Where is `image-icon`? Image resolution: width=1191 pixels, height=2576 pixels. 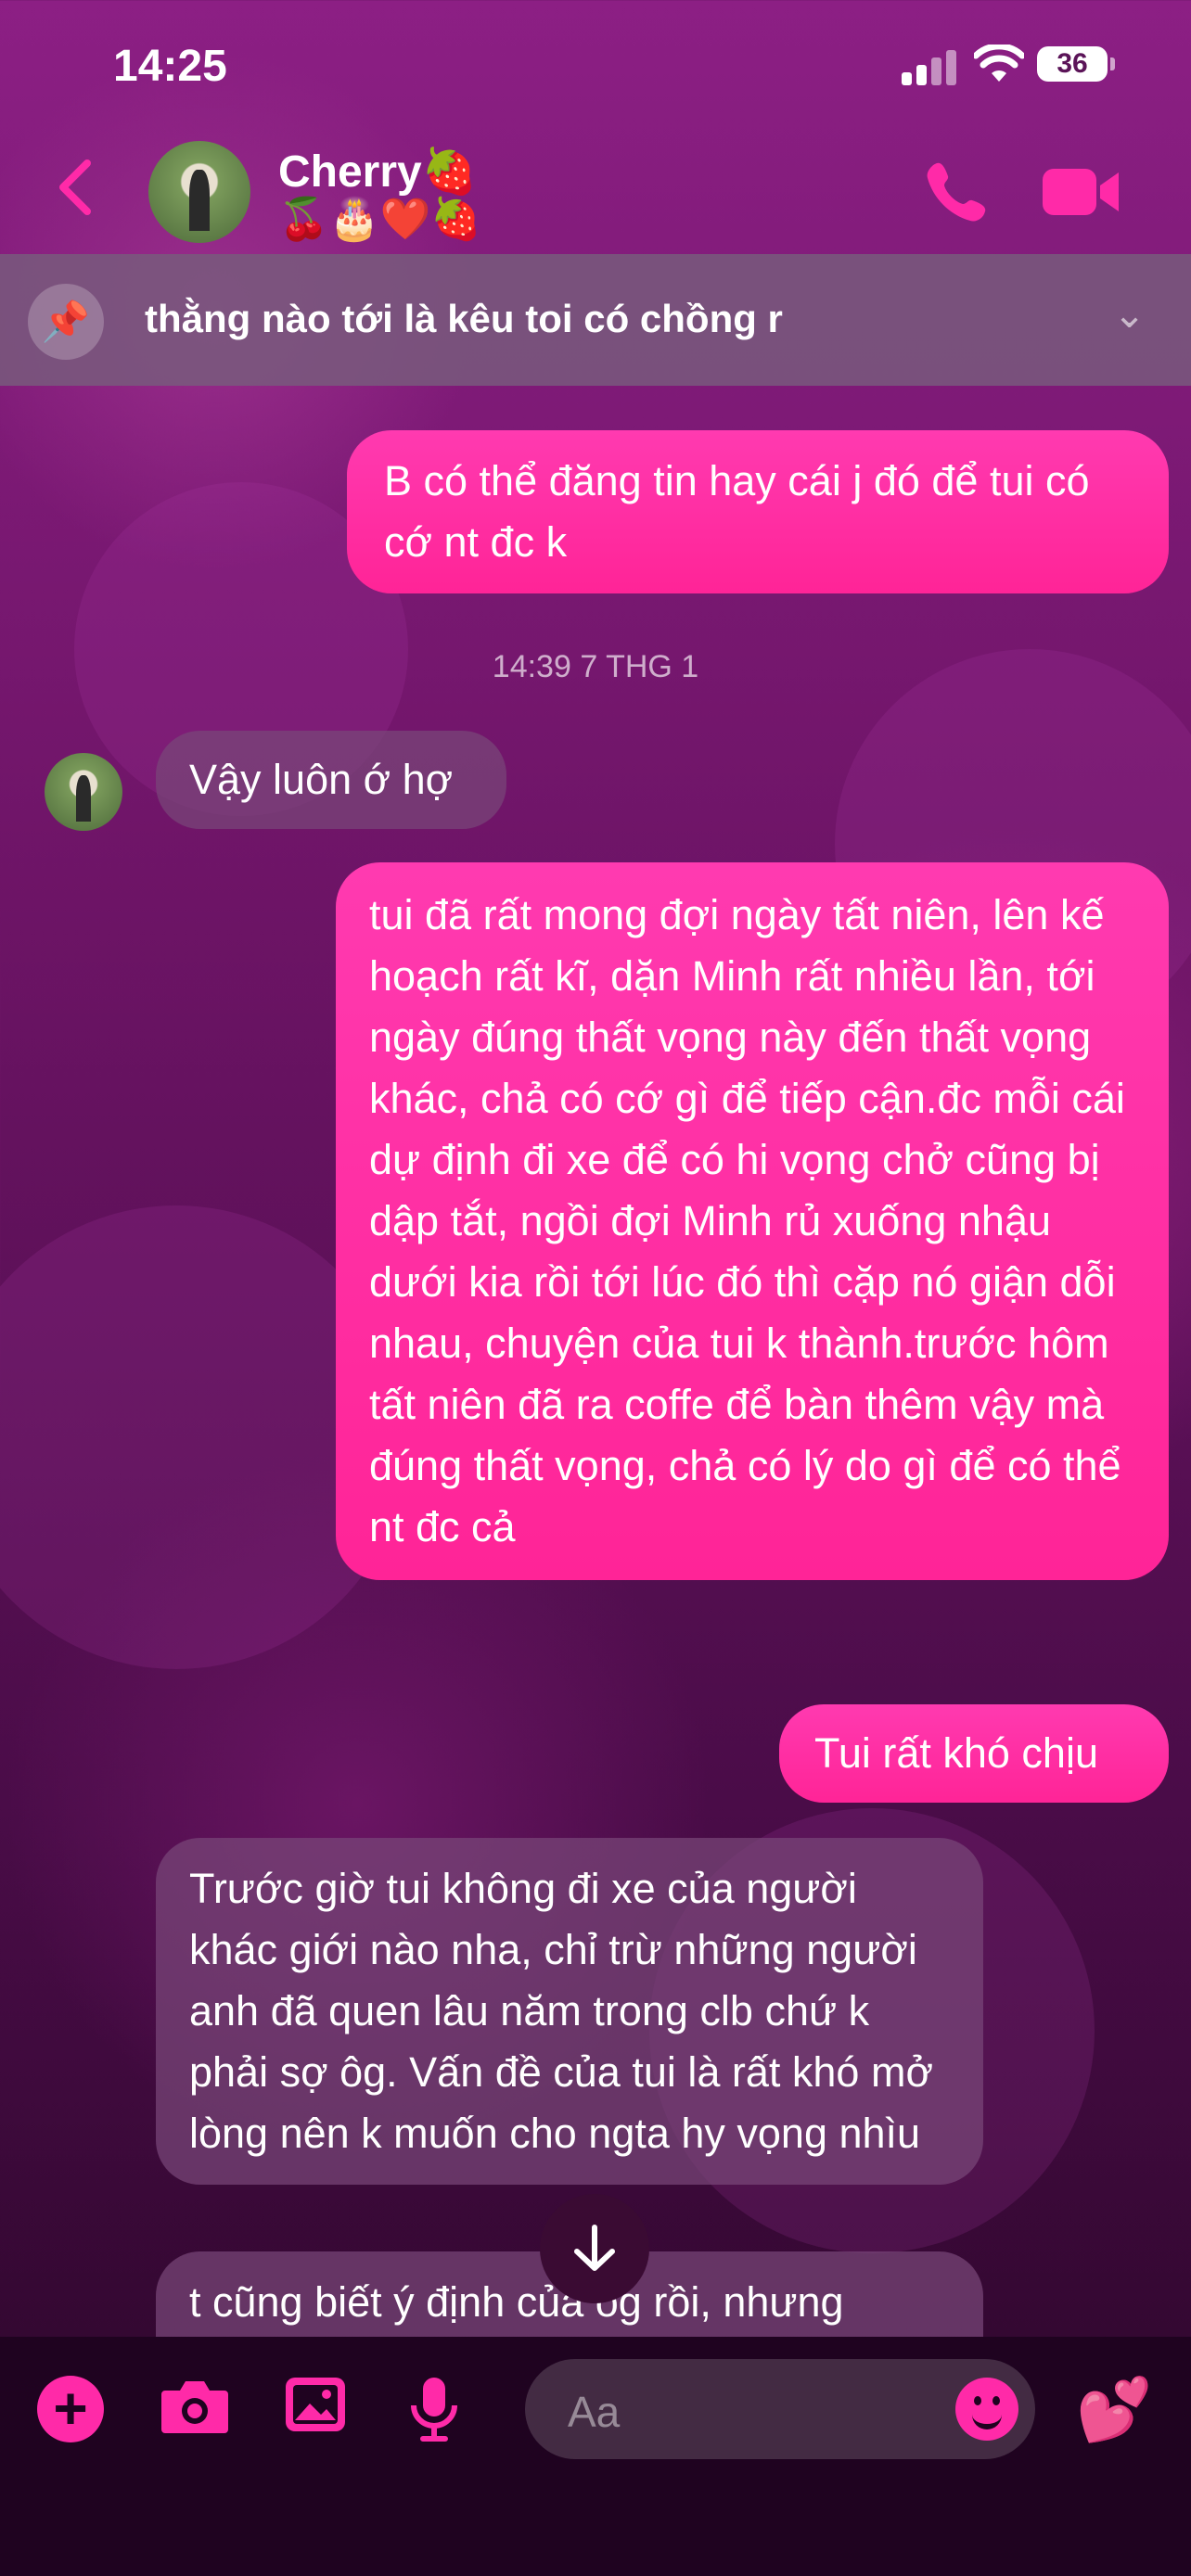 image-icon is located at coordinates (315, 2405).